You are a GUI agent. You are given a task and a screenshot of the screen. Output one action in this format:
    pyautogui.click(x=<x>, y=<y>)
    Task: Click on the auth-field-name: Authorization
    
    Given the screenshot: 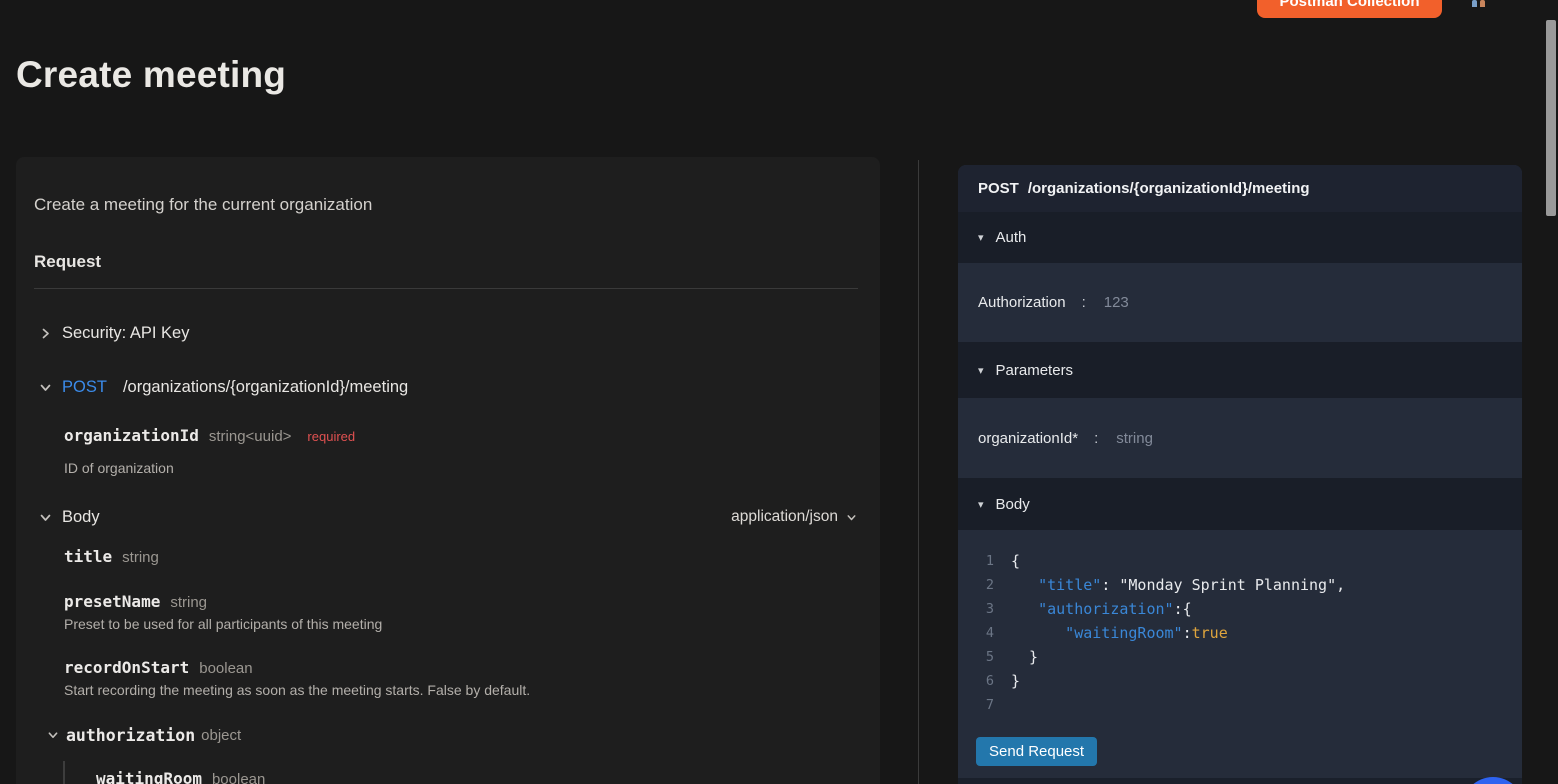 What is the action you would take?
    pyautogui.click(x=1022, y=302)
    